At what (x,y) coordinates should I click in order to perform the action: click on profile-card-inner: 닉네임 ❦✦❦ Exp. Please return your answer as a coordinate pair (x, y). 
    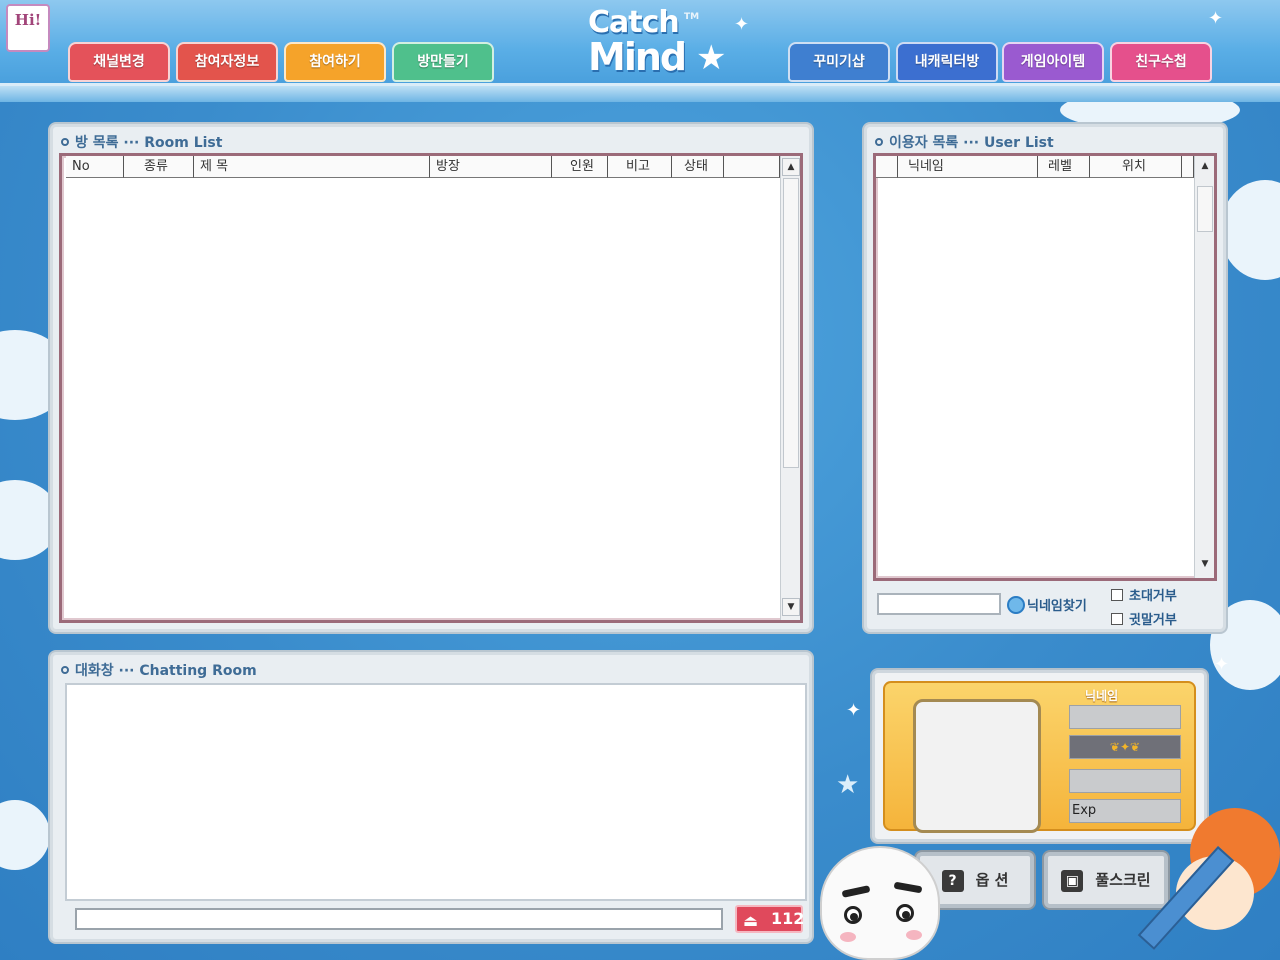
    Looking at the image, I should click on (1039, 757).